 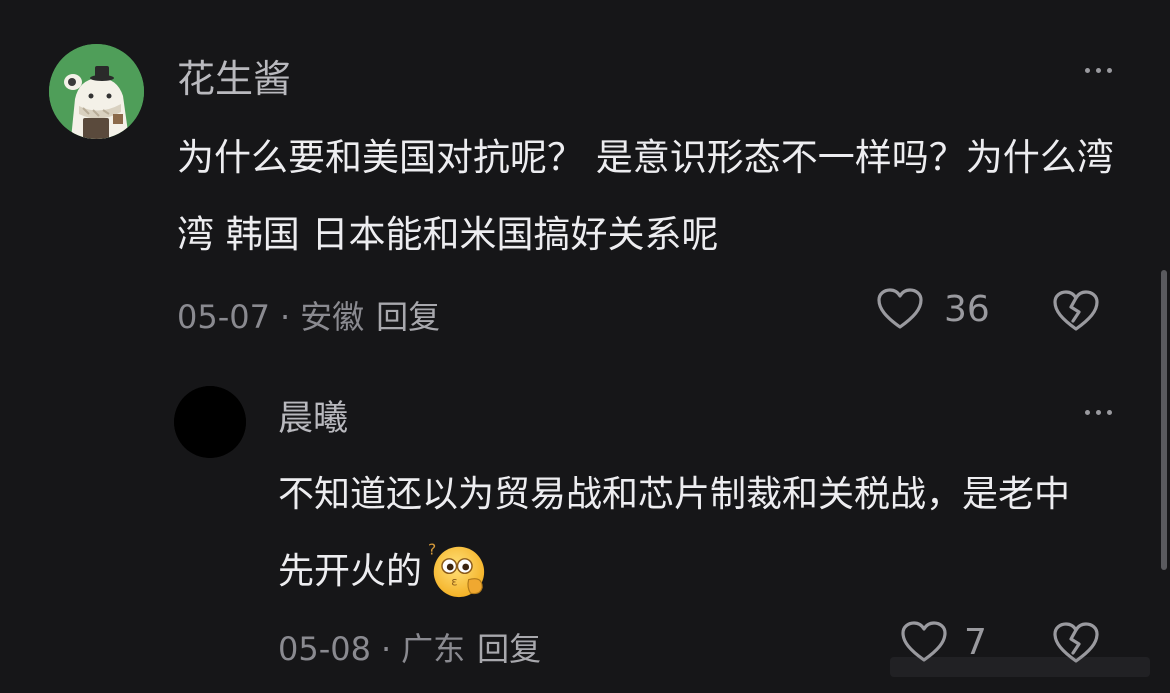 I want to click on cartoon-avatar-icon, so click(x=96, y=91).